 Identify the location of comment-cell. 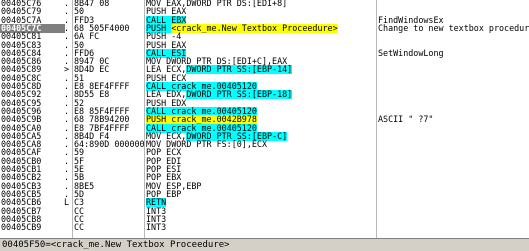
(453, 227).